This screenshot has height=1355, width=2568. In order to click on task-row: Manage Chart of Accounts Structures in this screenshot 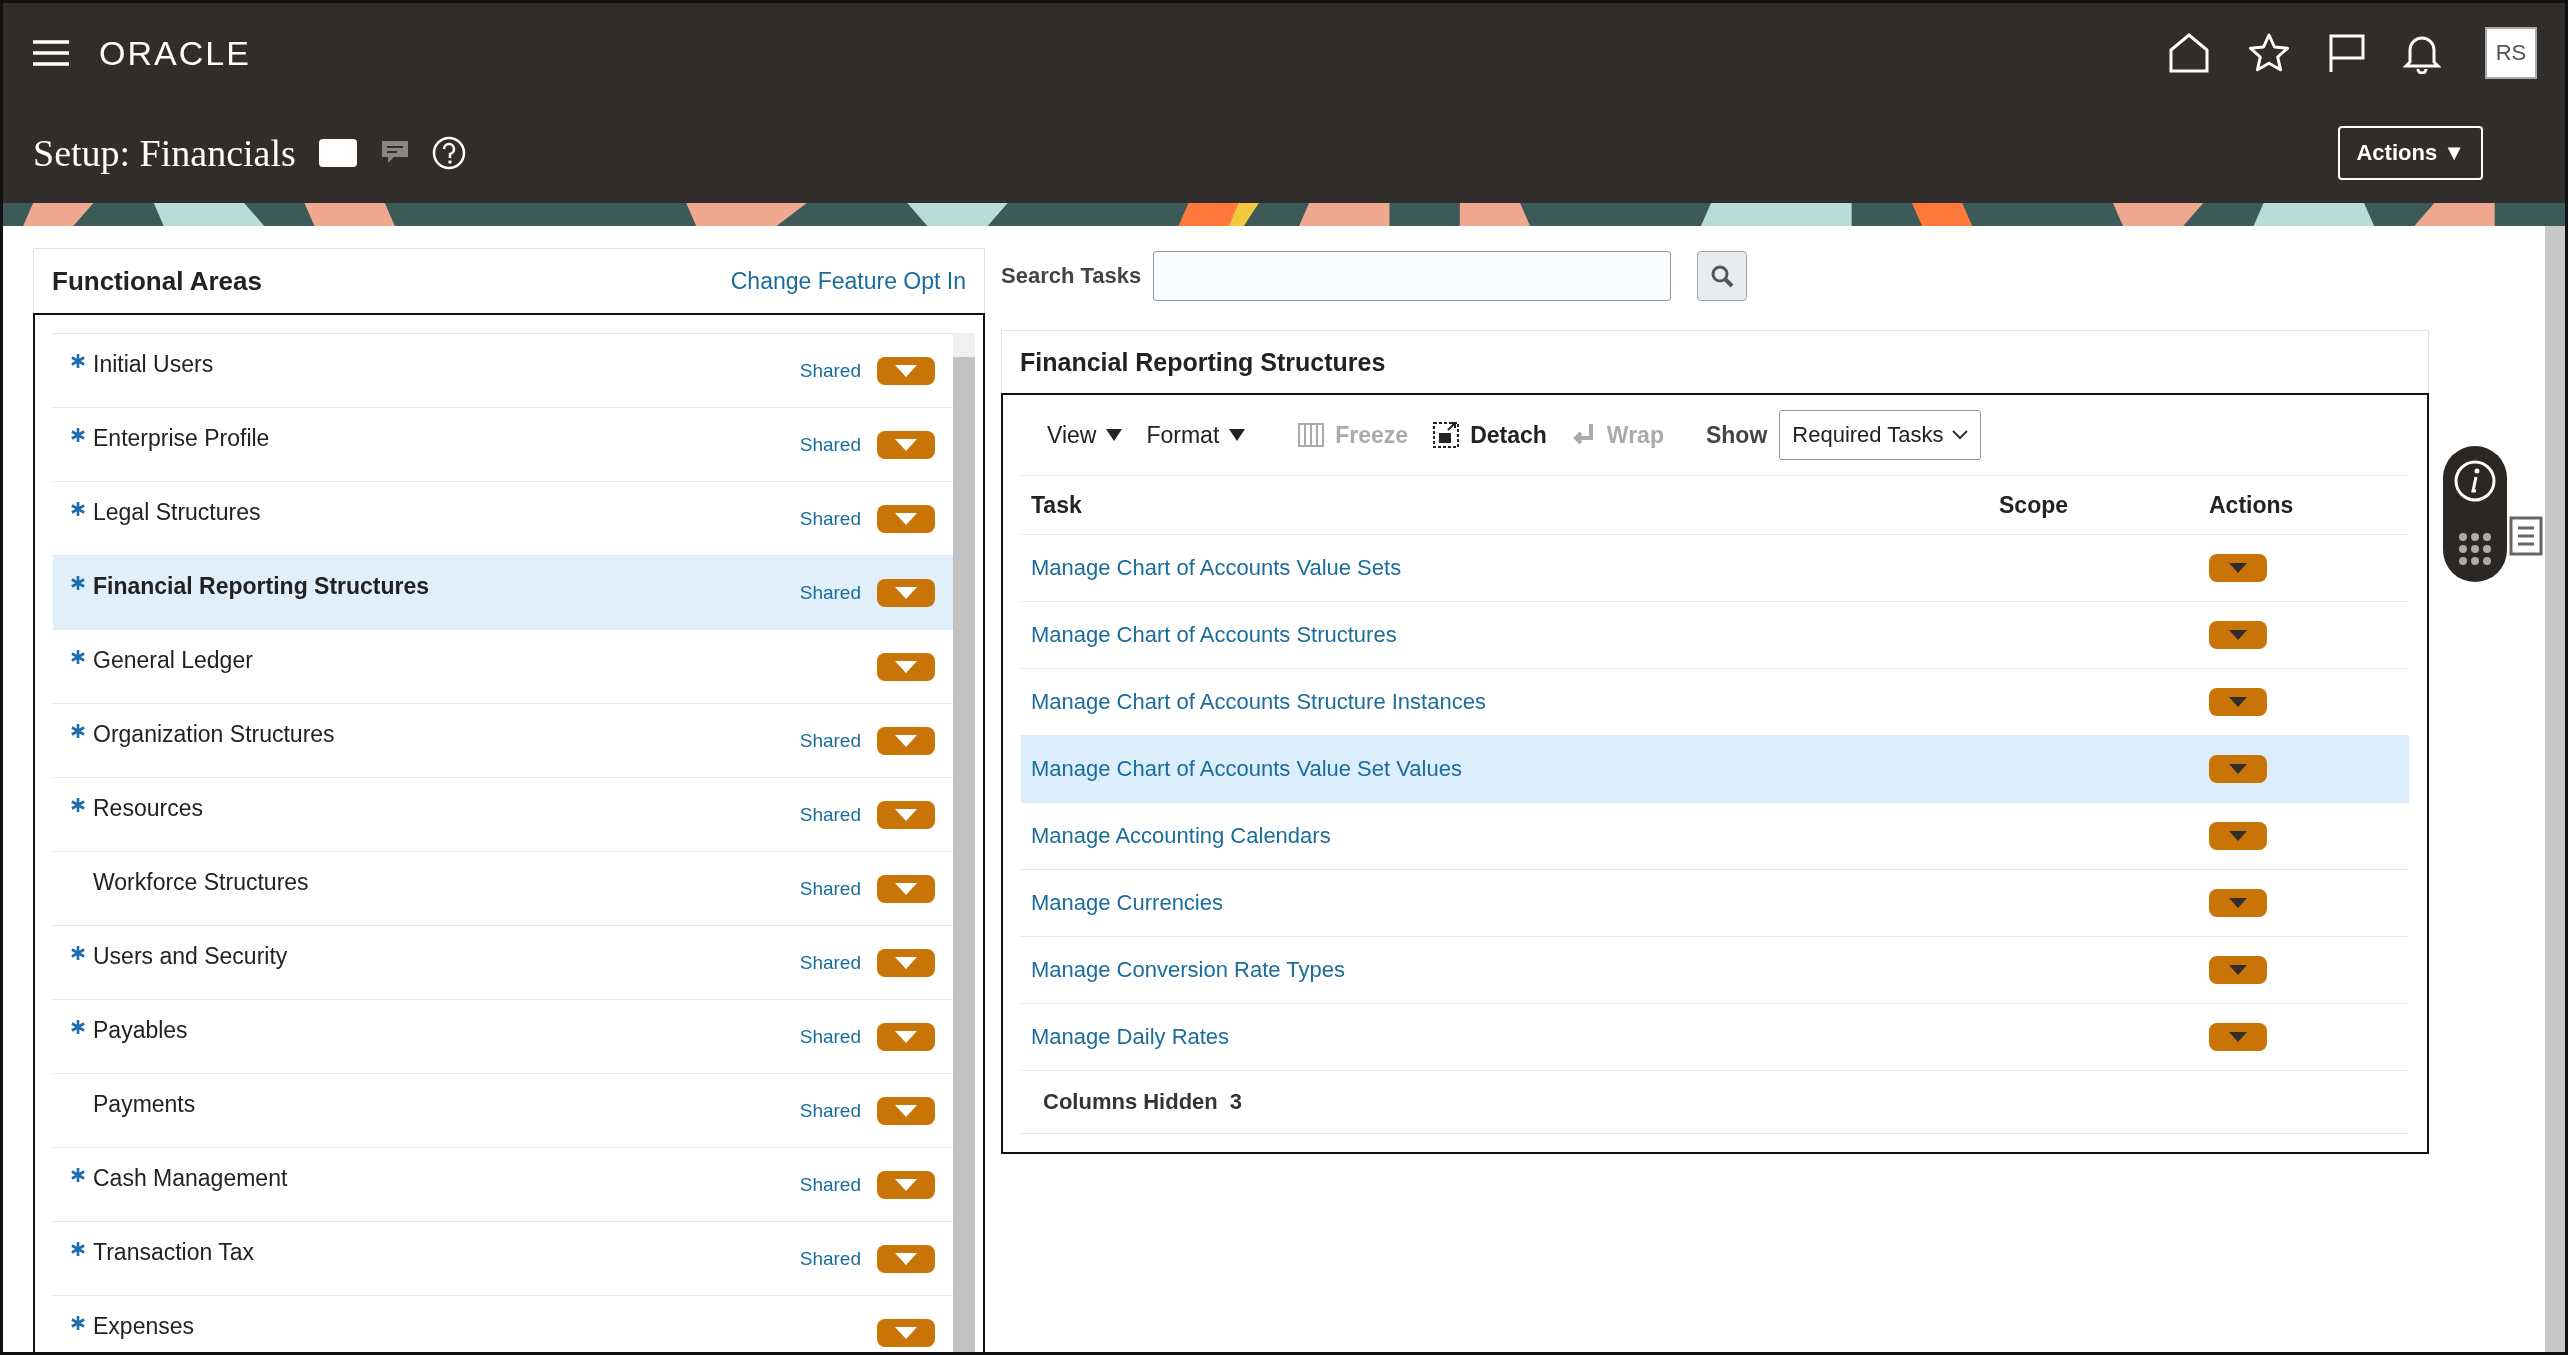, I will do `click(1715, 635)`.